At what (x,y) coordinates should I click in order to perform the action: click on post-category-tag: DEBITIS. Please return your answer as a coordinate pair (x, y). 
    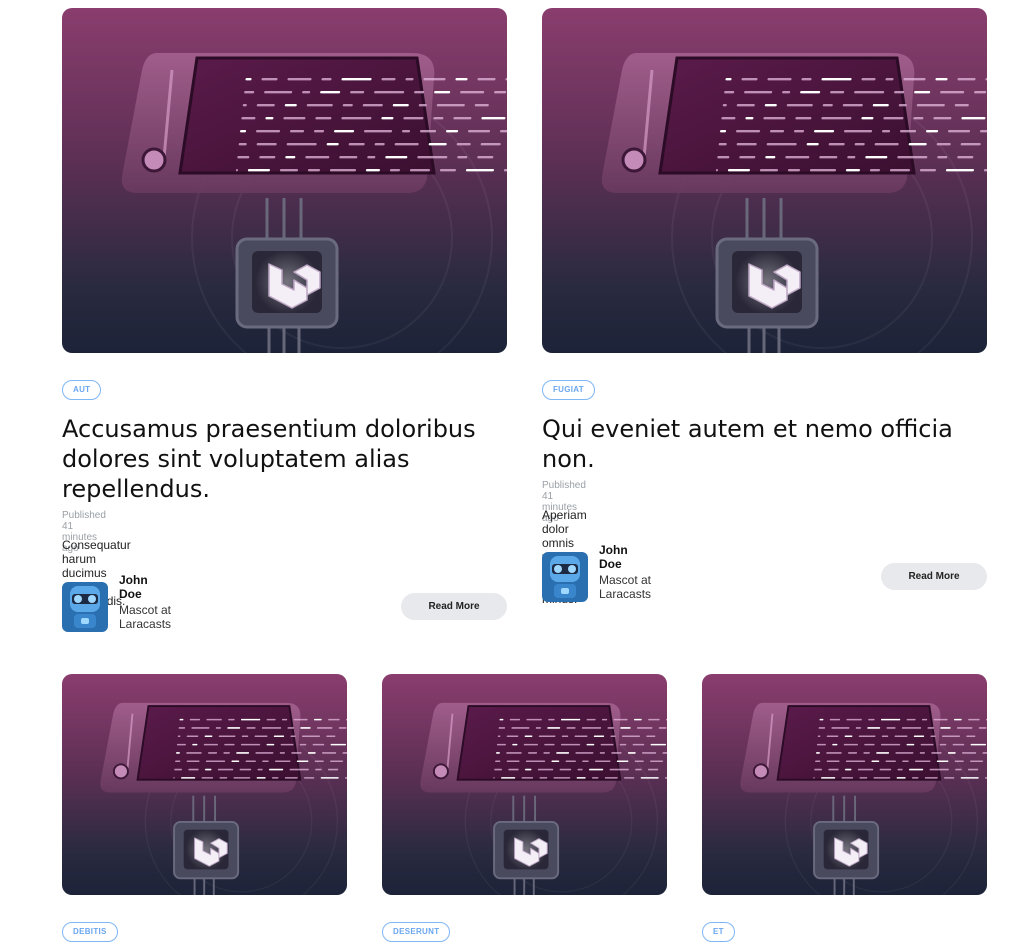
    Looking at the image, I should click on (90, 932).